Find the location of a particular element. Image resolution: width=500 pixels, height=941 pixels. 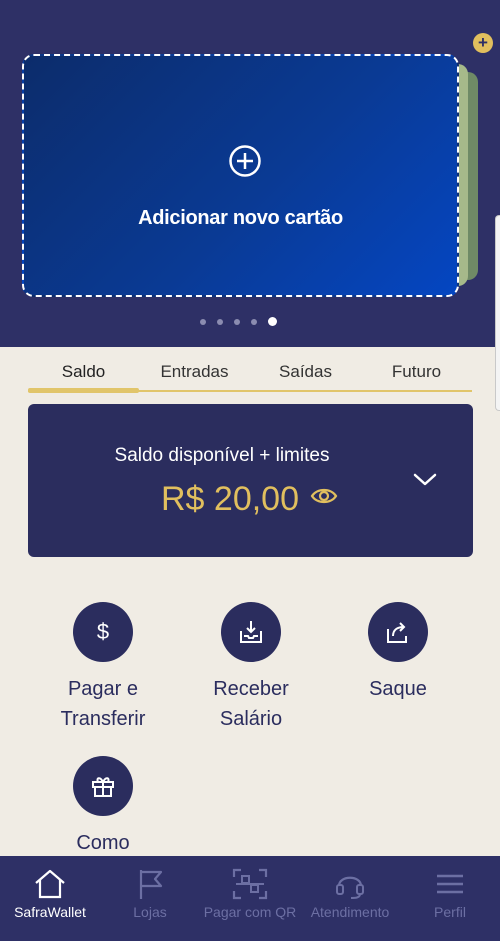

inbox-download-icon is located at coordinates (251, 632).